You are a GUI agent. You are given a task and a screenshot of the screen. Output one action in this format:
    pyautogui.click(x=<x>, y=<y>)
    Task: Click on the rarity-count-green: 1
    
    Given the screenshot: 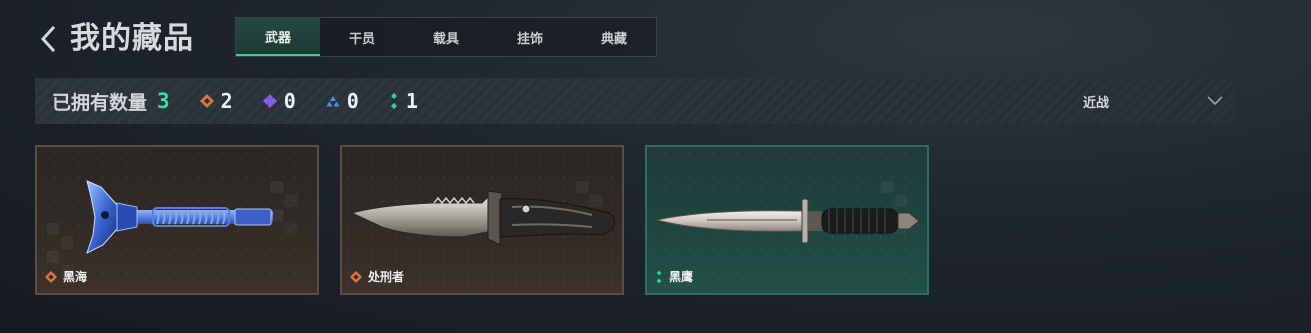 What is the action you would take?
    pyautogui.click(x=403, y=101)
    